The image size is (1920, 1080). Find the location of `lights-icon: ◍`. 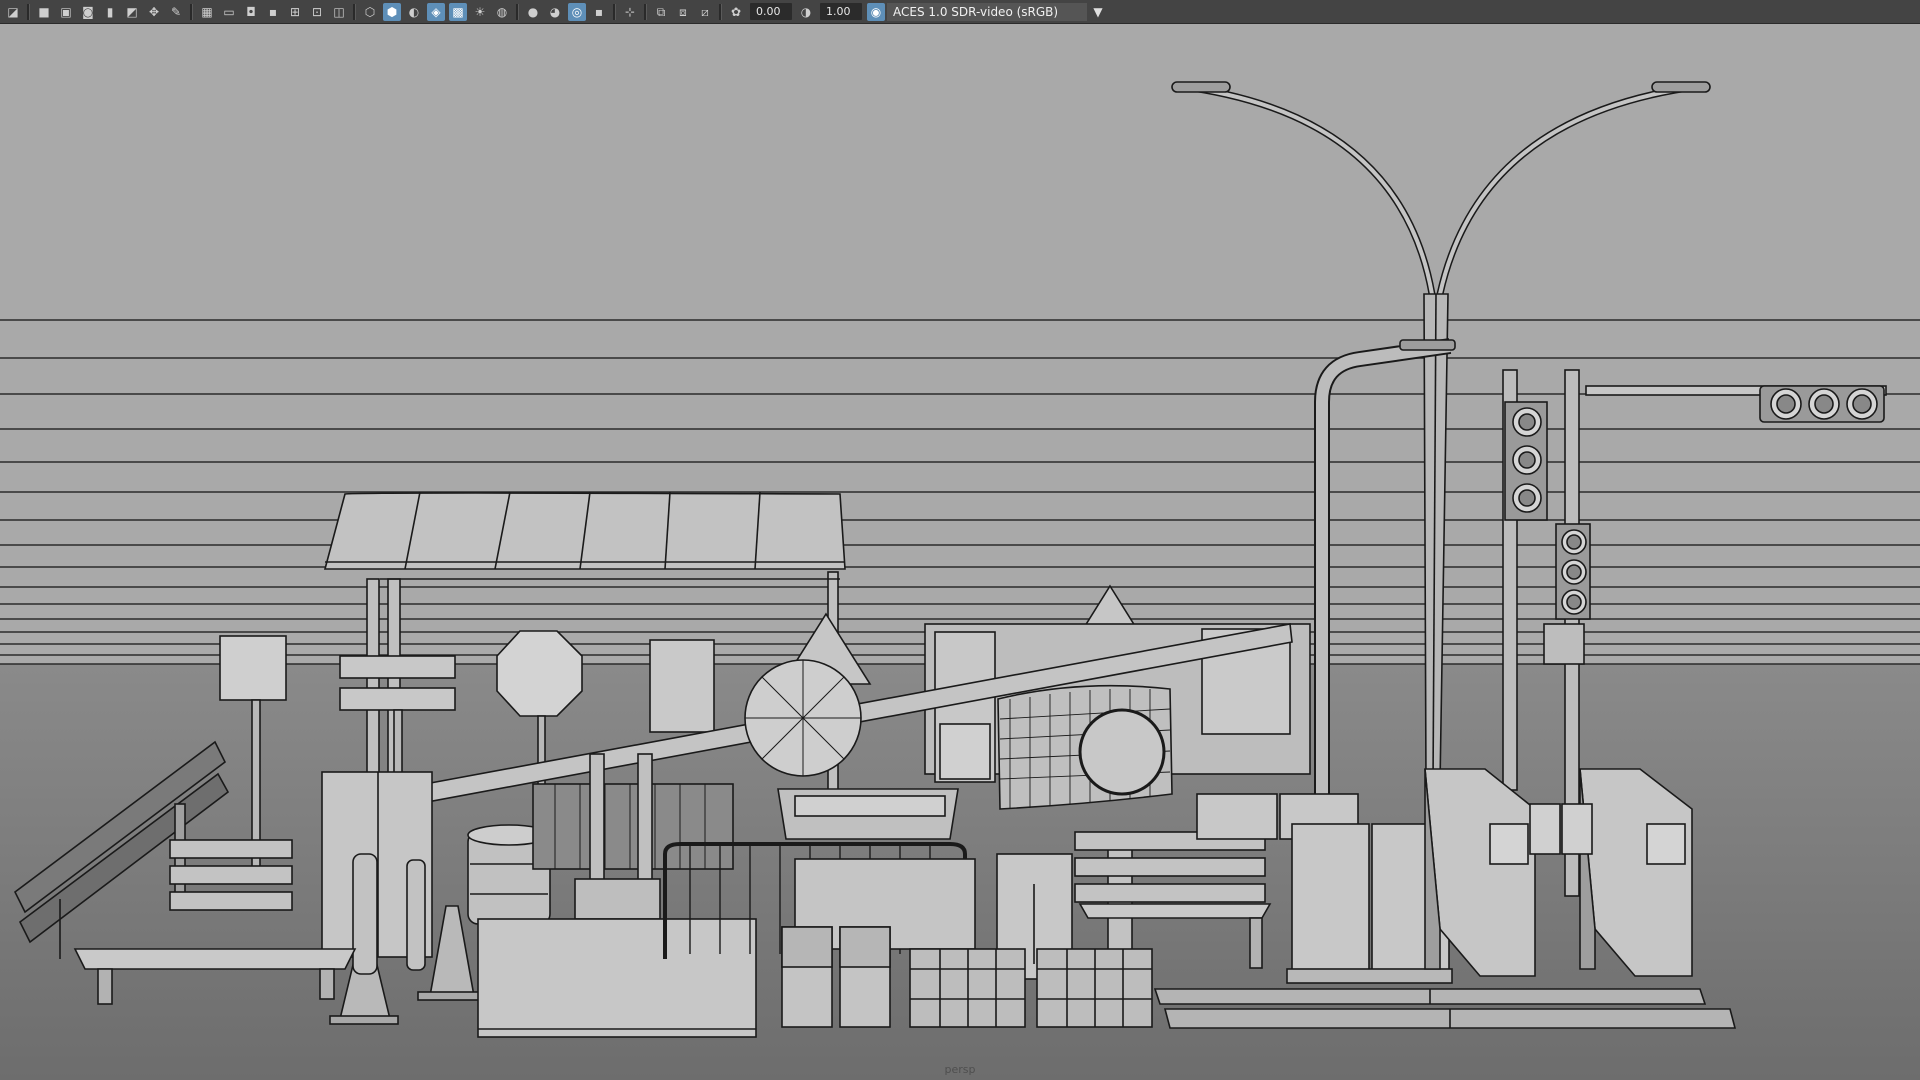

lights-icon: ◍ is located at coordinates (502, 12).